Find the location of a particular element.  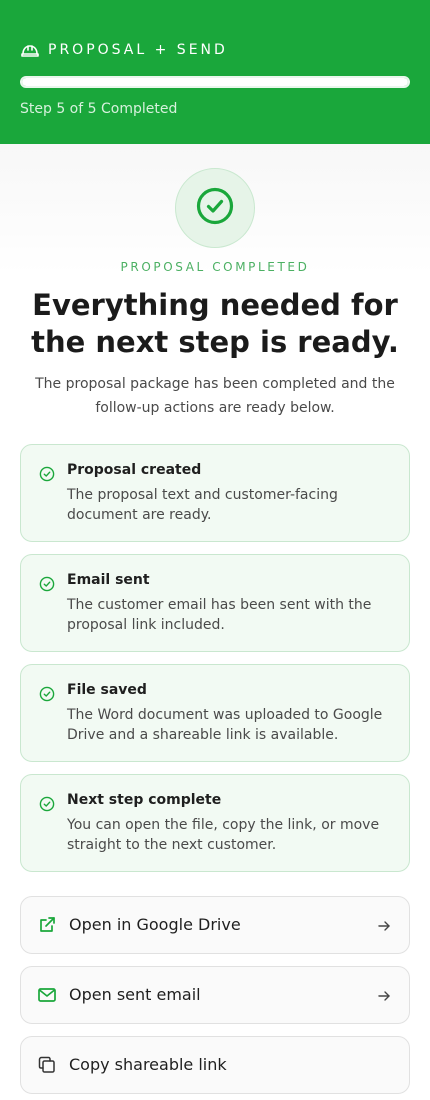

action-label: Open in Google Drive is located at coordinates (155, 924).